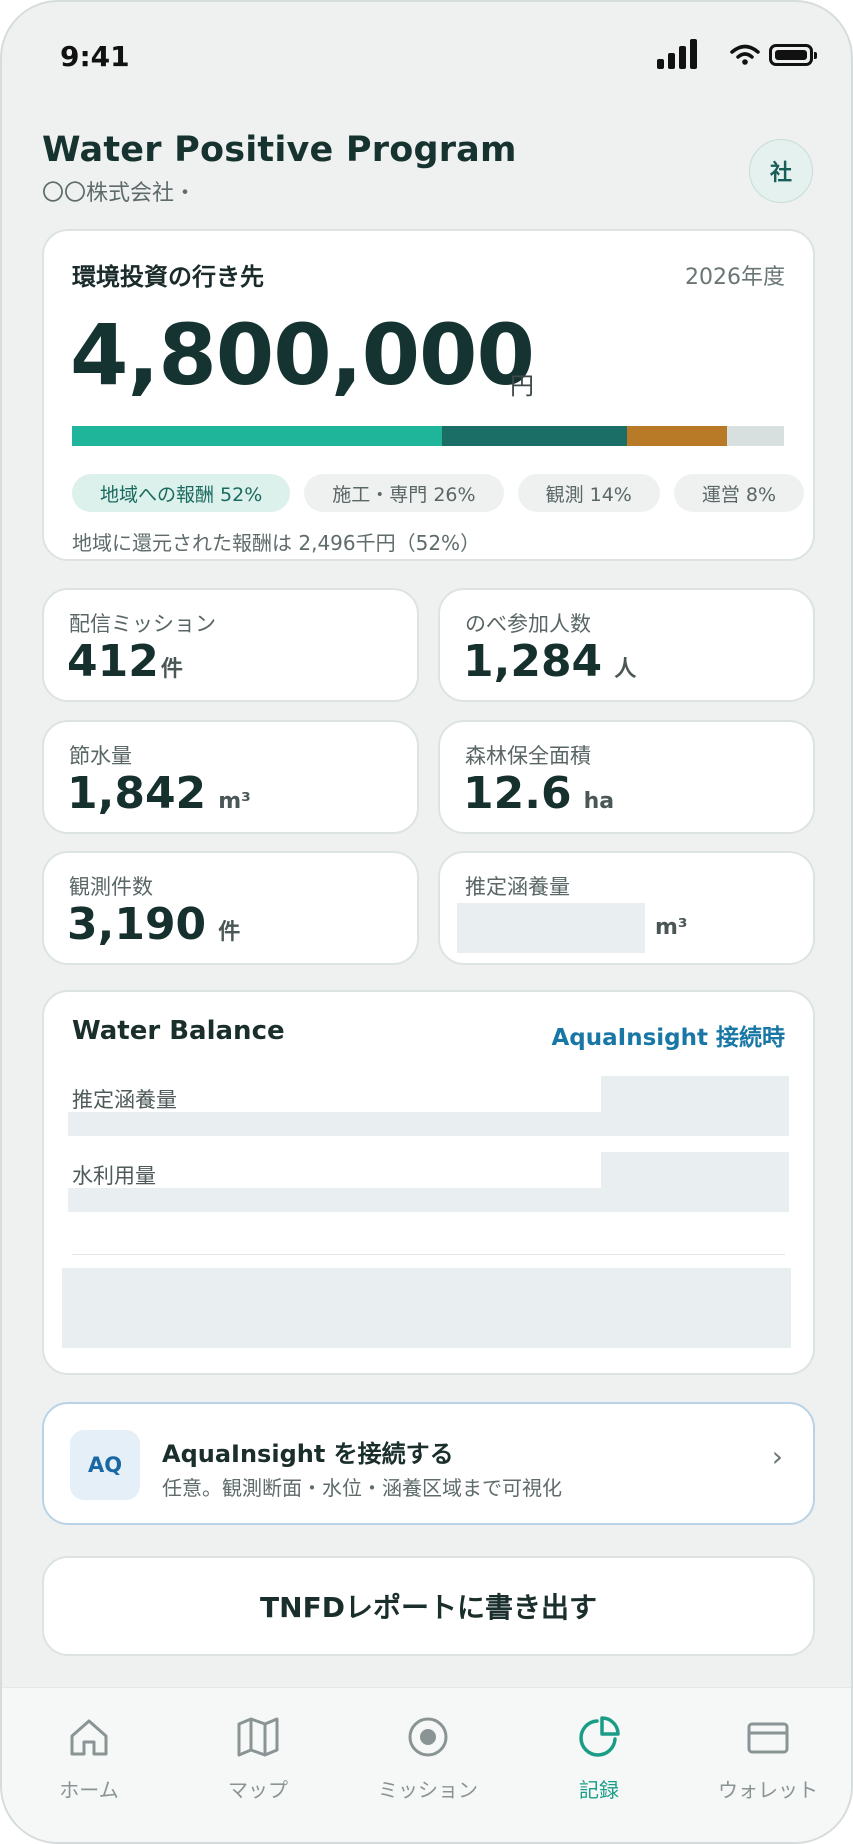 The width and height of the screenshot is (853, 1844). Describe the element at coordinates (535, 436) in the screenshot. I see `bar-segment-construction` at that location.